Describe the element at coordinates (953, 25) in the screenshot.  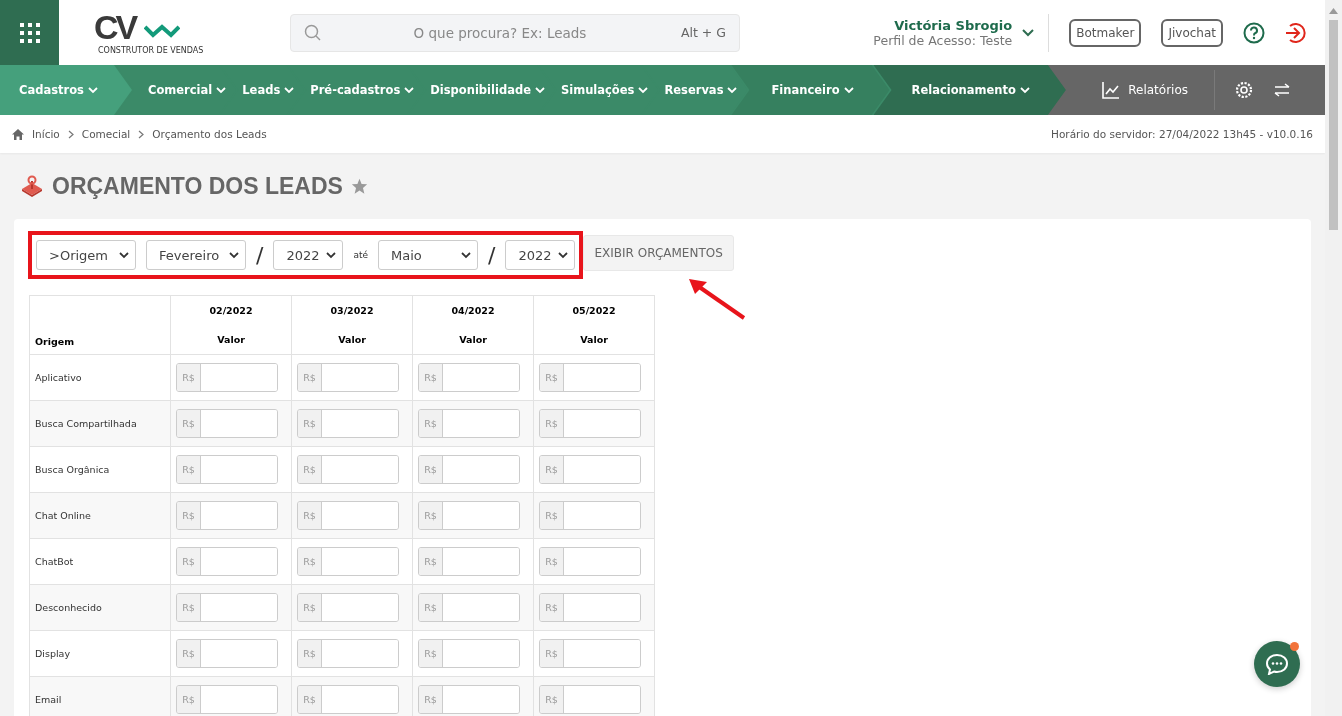
I see `user-name: Victória Sbrogio` at that location.